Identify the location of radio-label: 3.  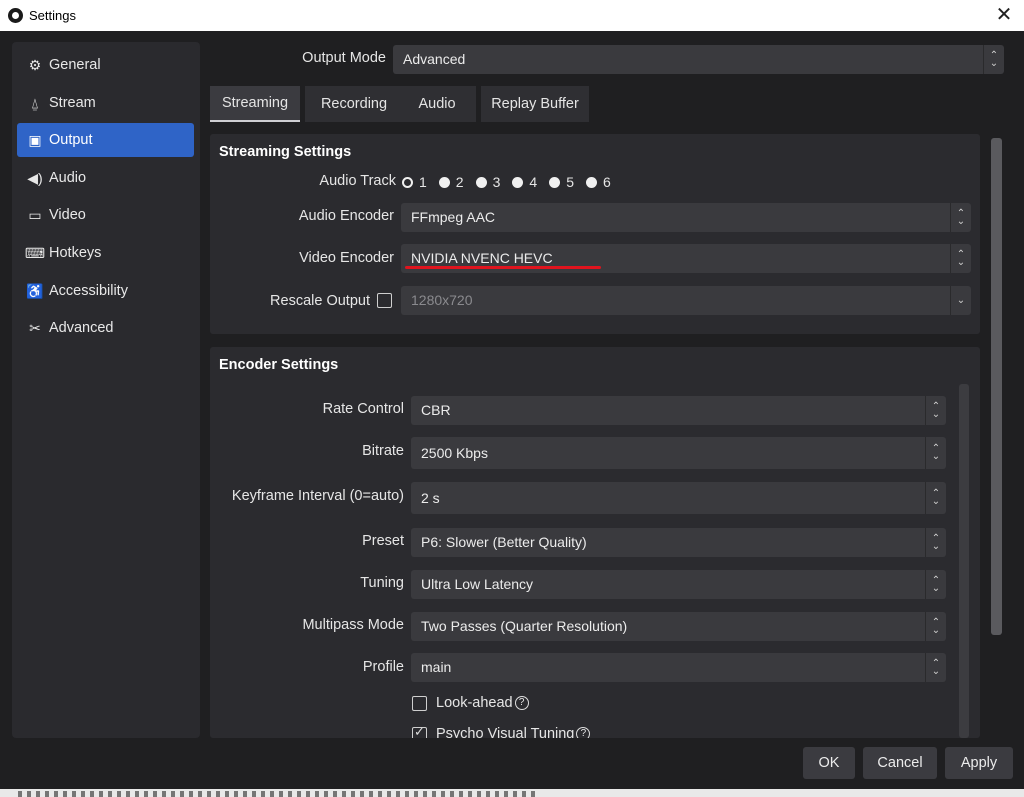
(496, 182).